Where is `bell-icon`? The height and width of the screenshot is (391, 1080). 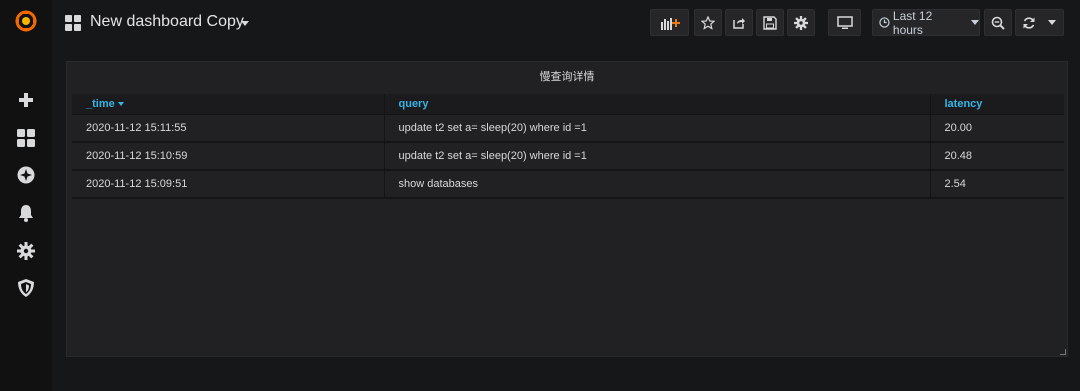
bell-icon is located at coordinates (26, 213).